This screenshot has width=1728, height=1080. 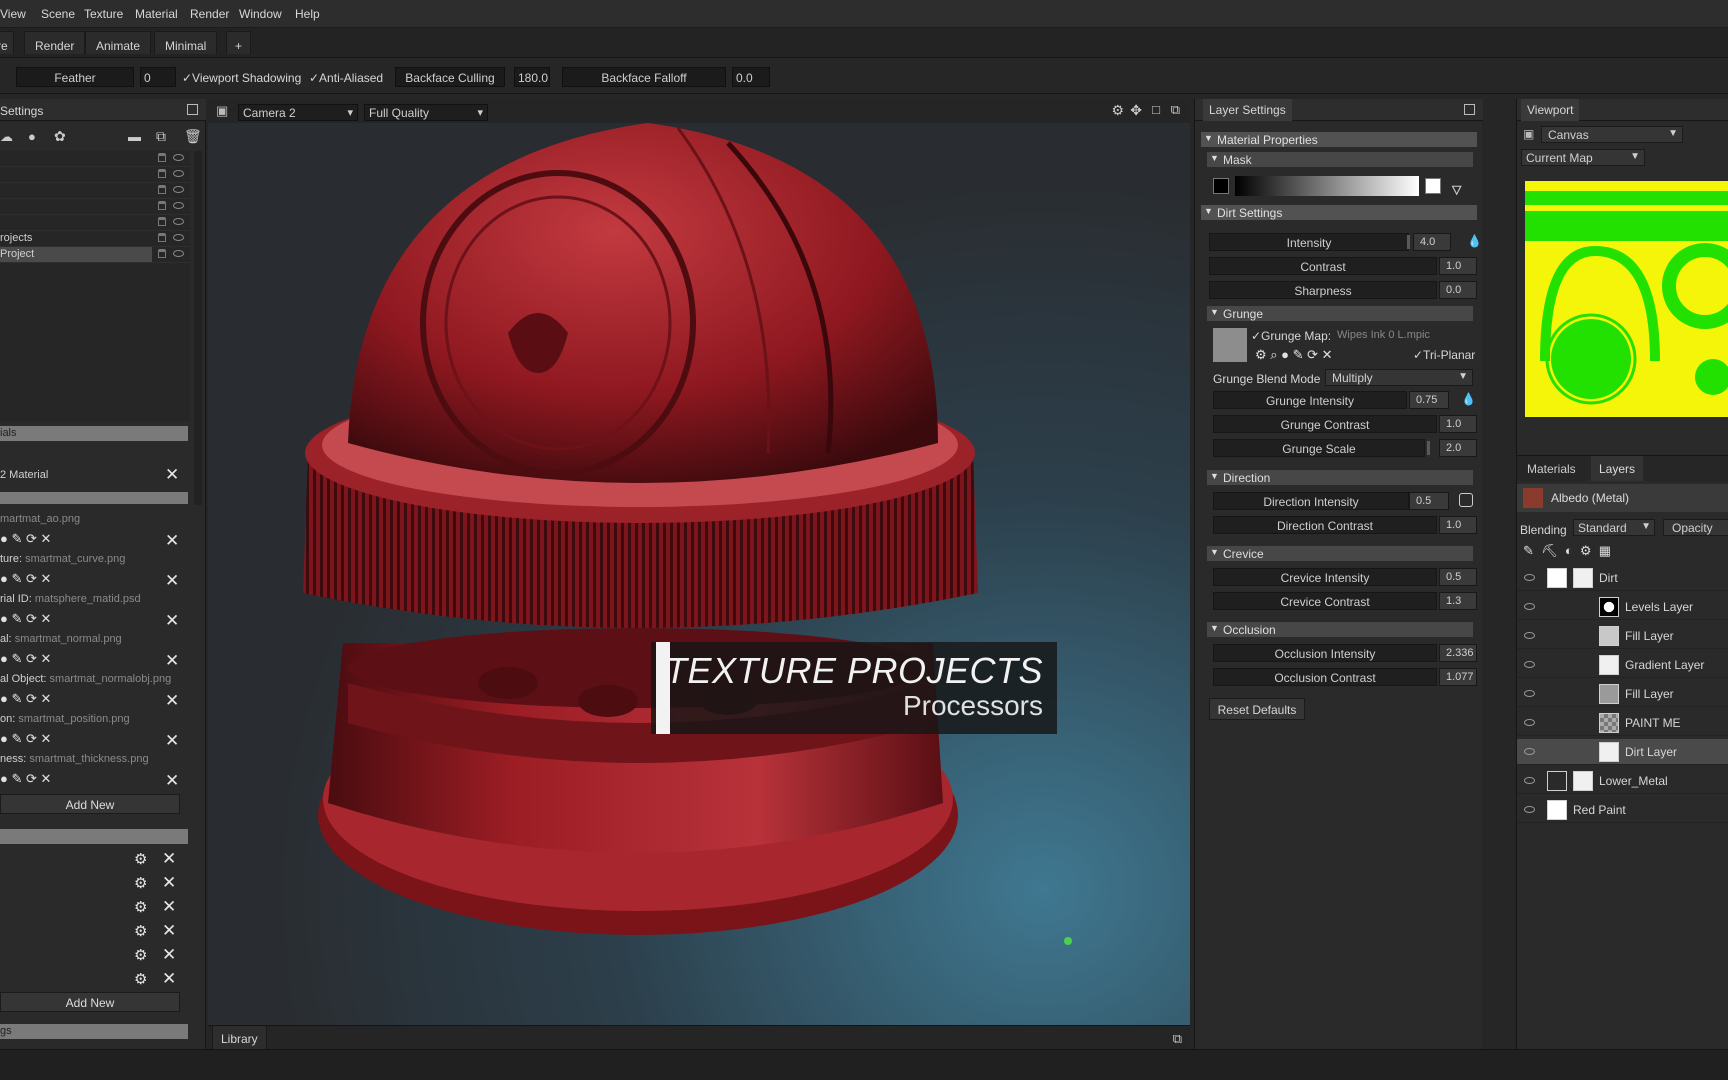 I want to click on sharpness-input: 0.0, so click(x=1458, y=290).